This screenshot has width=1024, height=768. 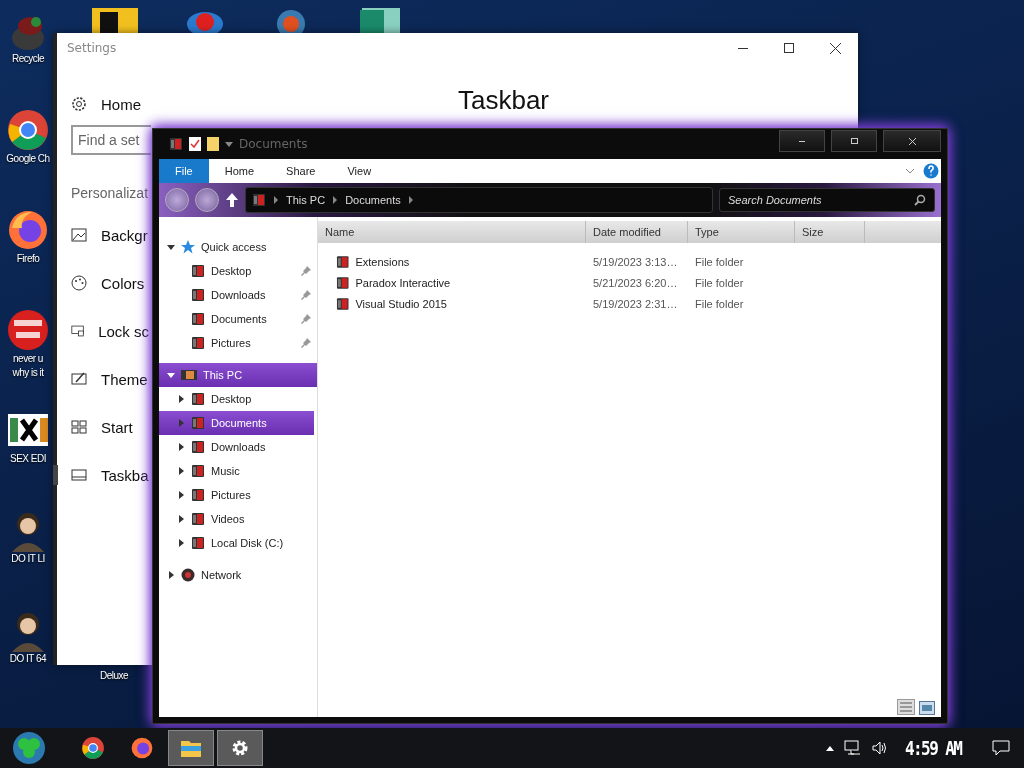 I want to click on file-name: Visual Studio 2015, so click(x=470, y=303).